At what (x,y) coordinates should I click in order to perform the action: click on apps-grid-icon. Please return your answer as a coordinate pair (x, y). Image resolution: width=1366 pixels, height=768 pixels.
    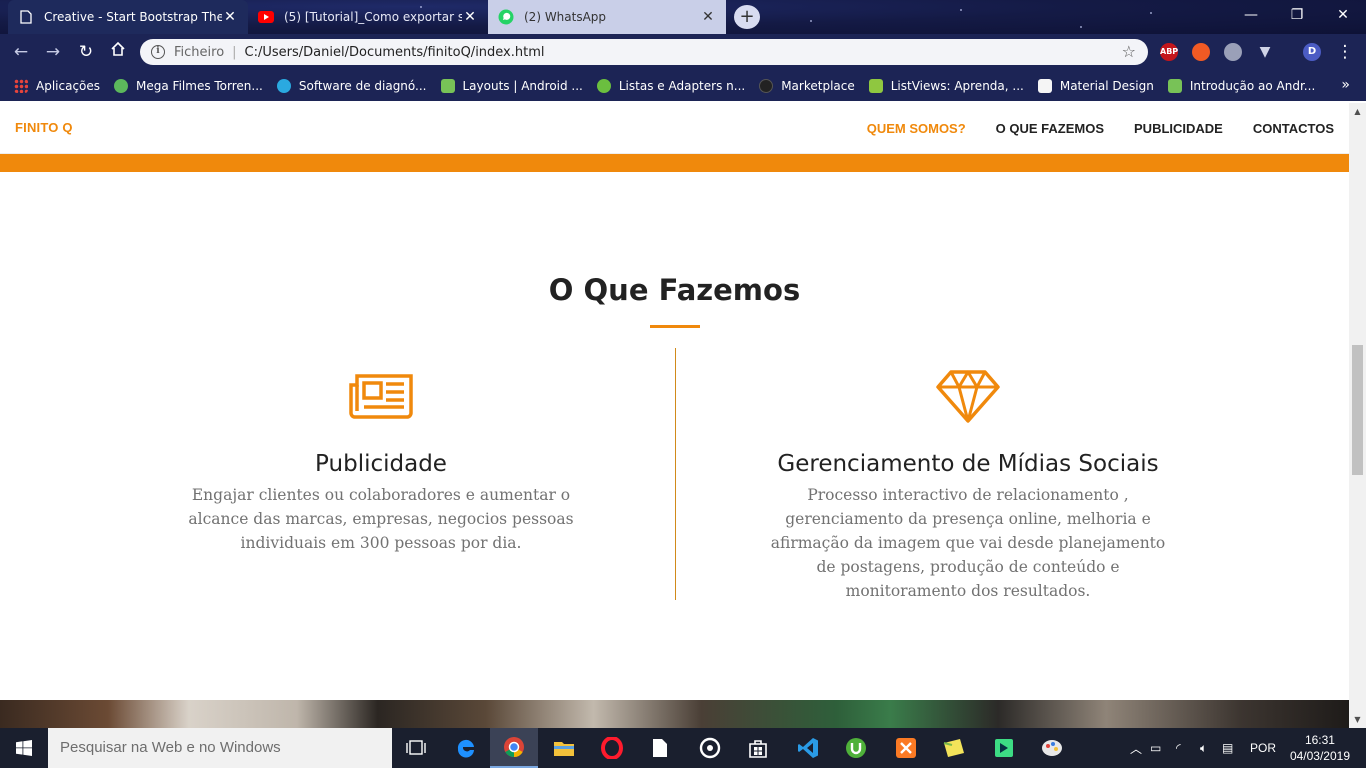
    Looking at the image, I should click on (21, 85).